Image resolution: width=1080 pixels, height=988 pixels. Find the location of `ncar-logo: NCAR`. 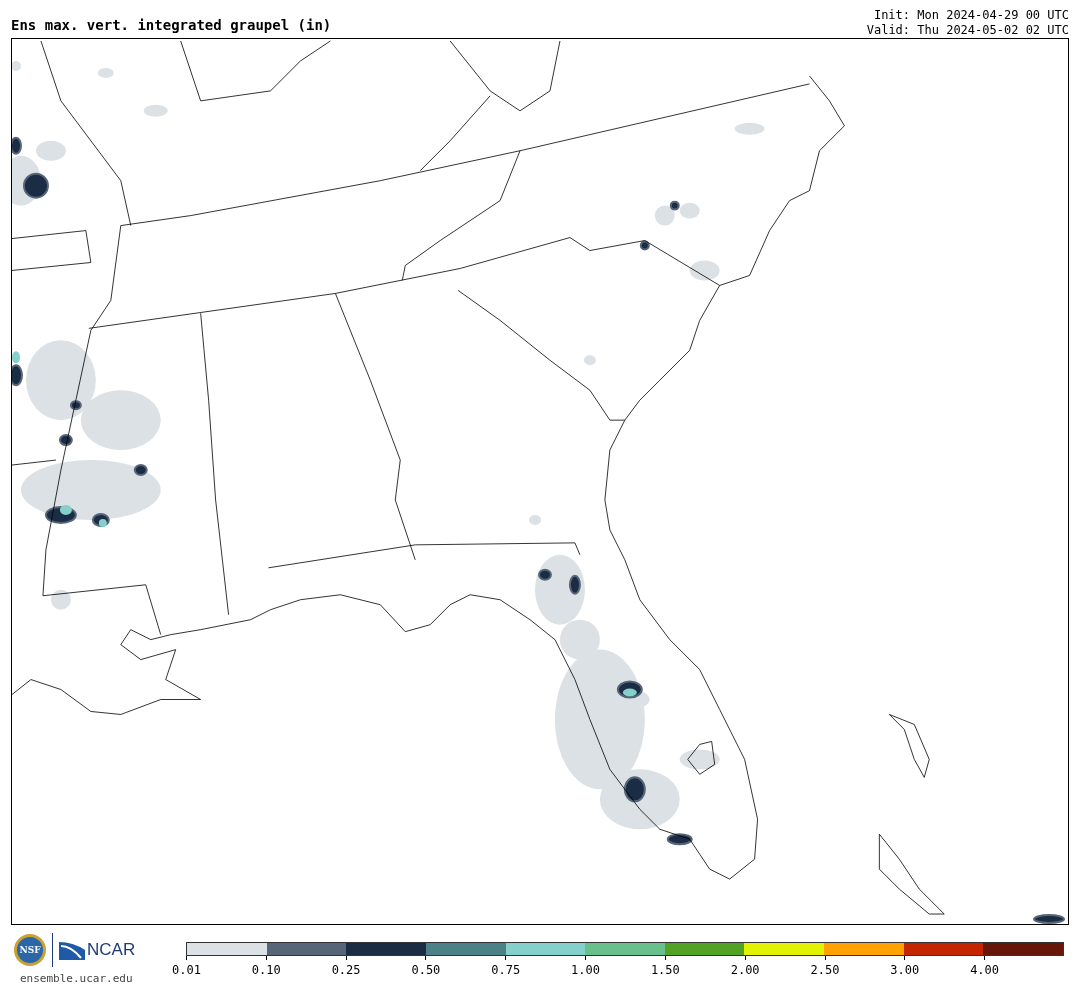

ncar-logo: NCAR is located at coordinates (111, 950).